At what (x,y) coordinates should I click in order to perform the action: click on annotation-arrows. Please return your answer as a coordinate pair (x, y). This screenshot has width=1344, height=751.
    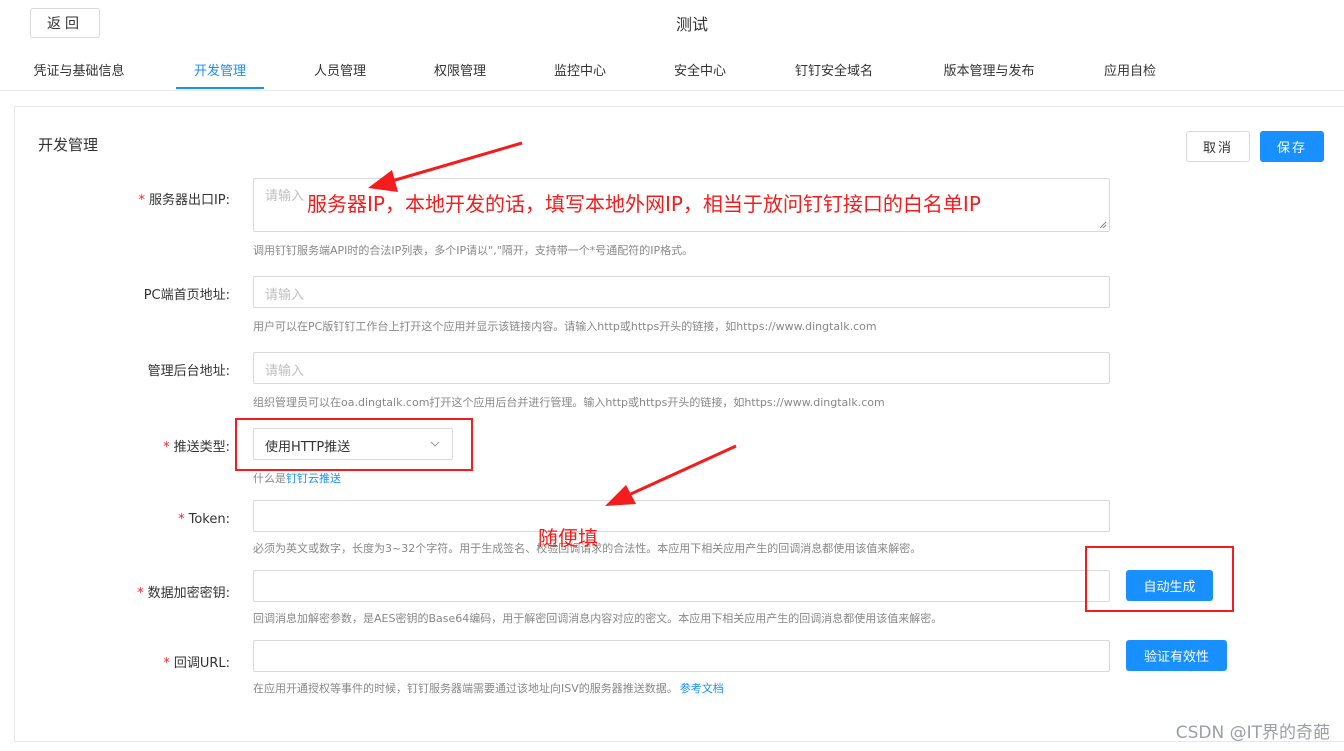
    Looking at the image, I should click on (552, 323).